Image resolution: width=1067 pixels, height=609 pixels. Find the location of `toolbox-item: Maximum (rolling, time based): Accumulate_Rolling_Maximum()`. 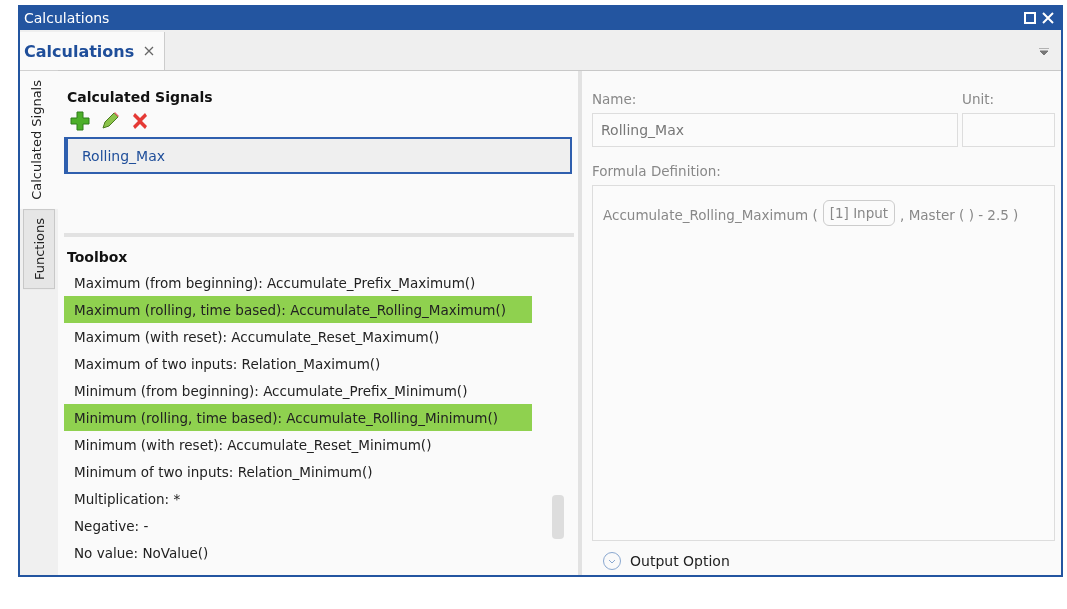

toolbox-item: Maximum (rolling, time based): Accumulate_Rolling_Maximum() is located at coordinates (298, 309).